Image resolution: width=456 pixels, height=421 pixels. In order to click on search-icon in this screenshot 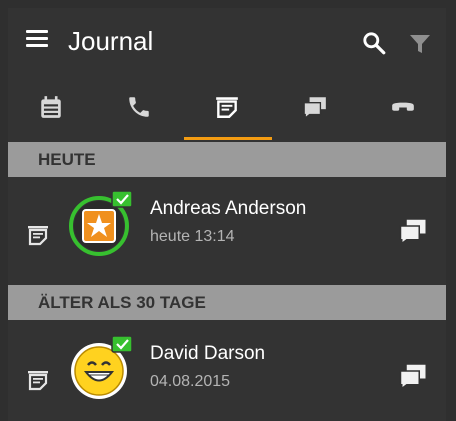, I will do `click(374, 43)`.